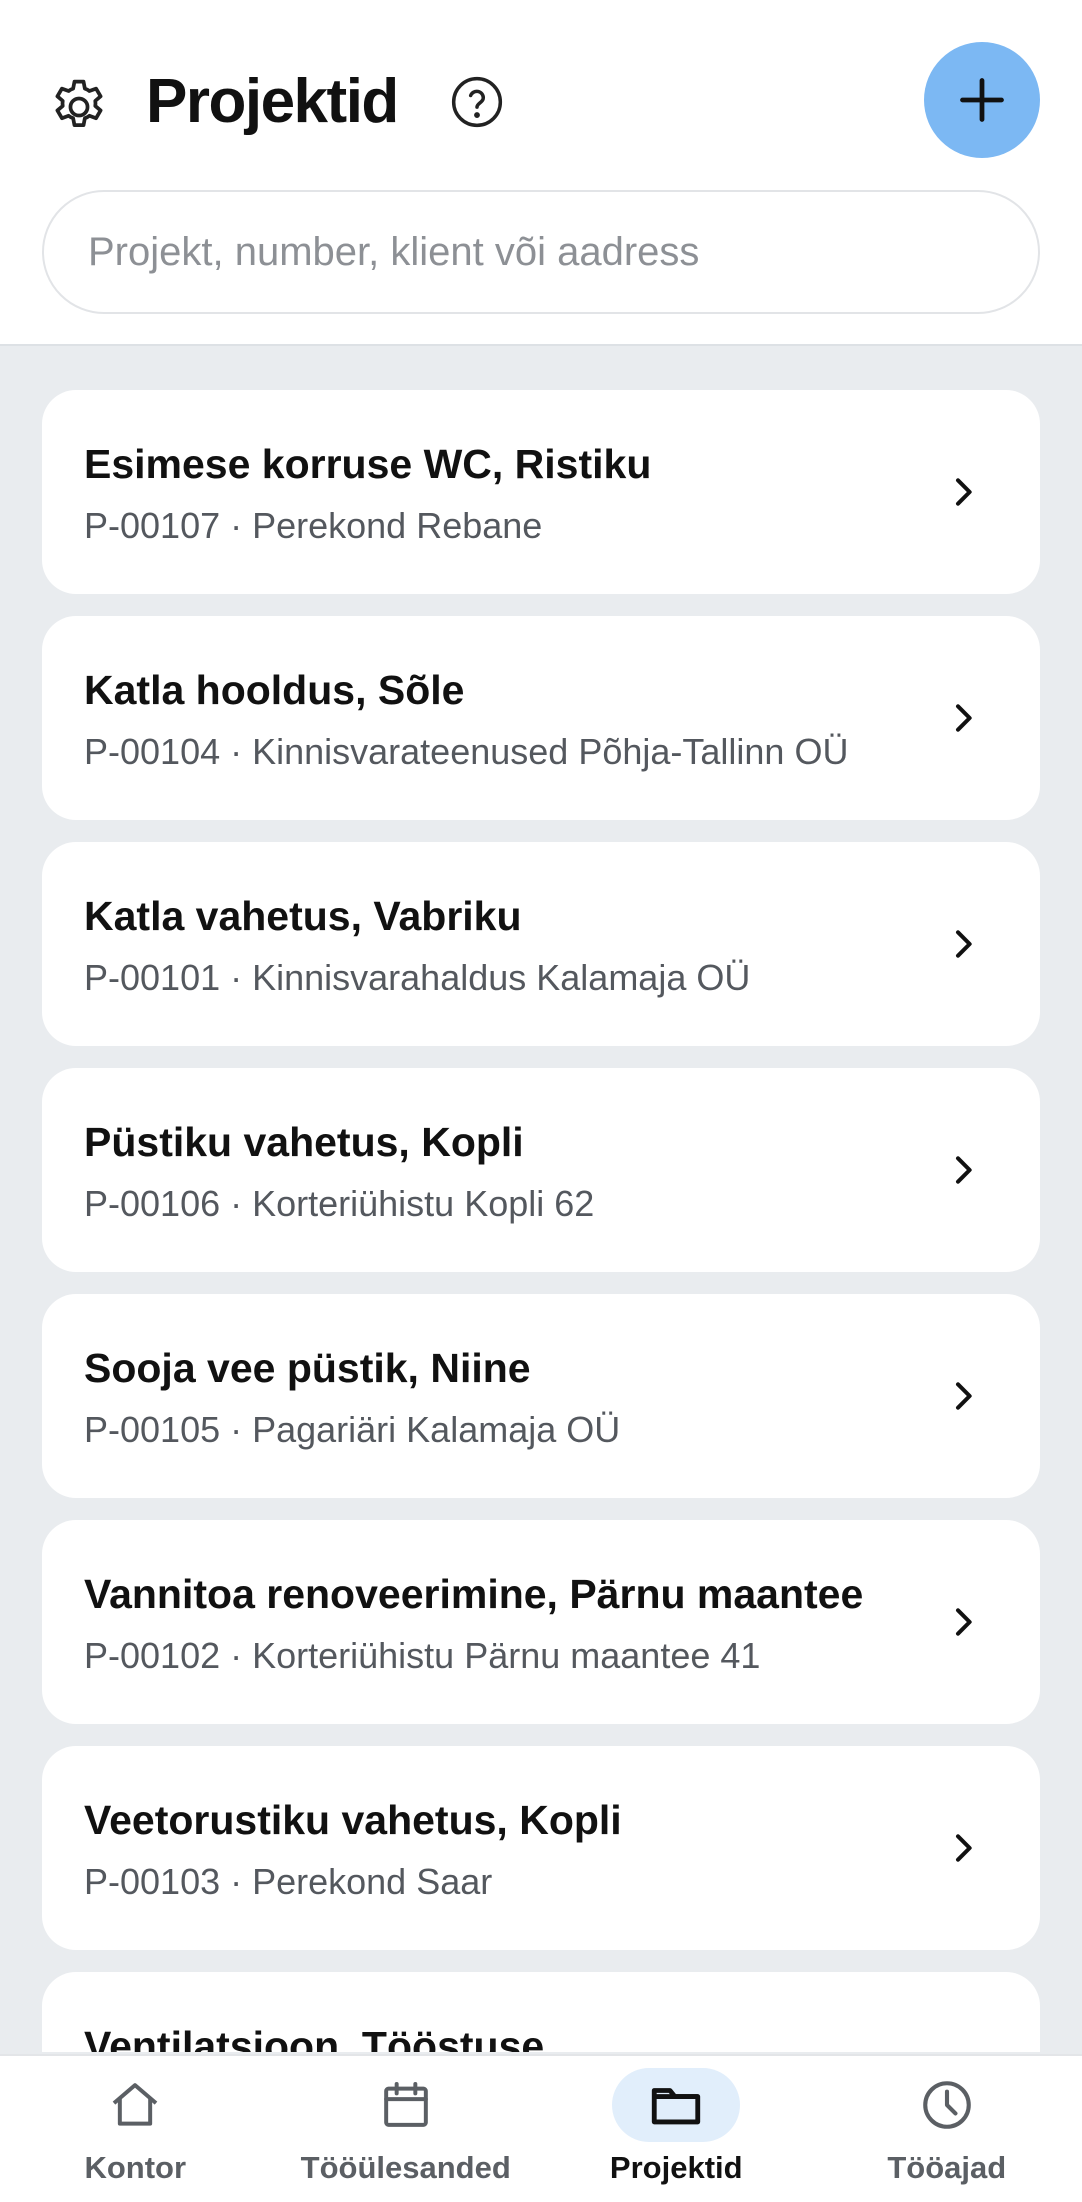  I want to click on nav-label: Projektid, so click(676, 2167).